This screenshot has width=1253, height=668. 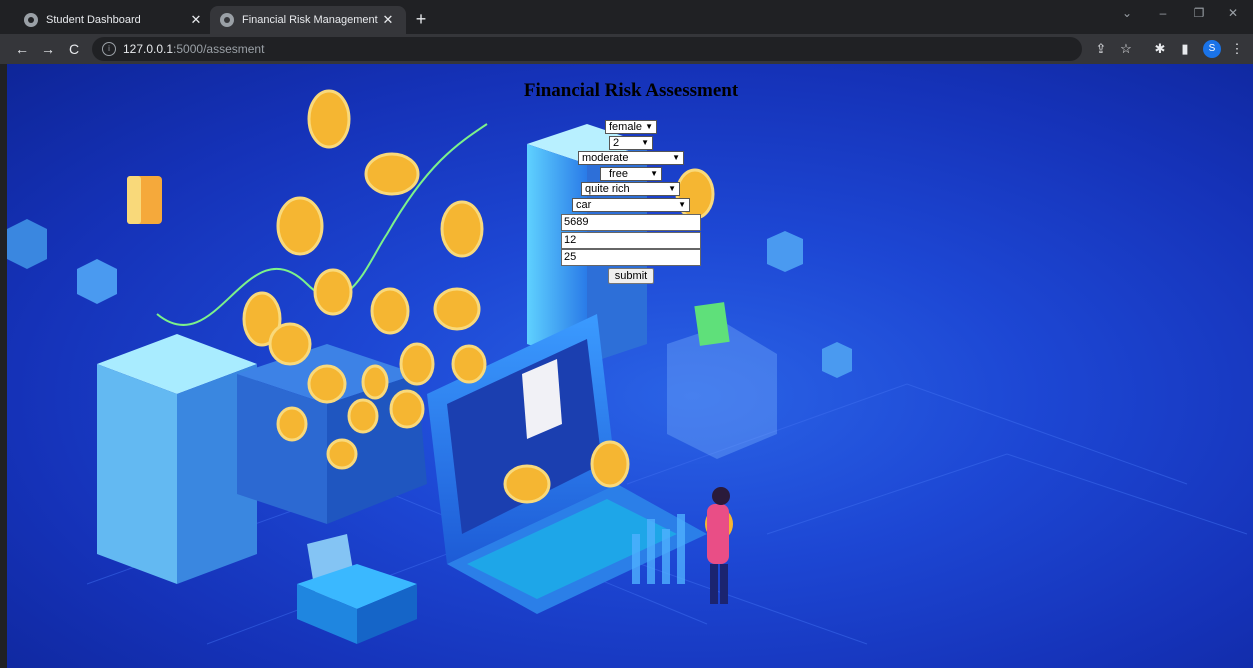 I want to click on side-panel-icon: ▮, so click(x=1185, y=49).